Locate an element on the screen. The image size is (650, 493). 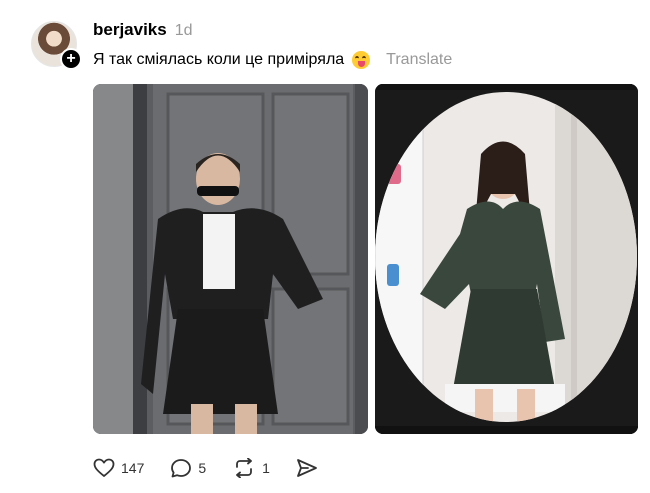
repost-icon is located at coordinates (244, 468).